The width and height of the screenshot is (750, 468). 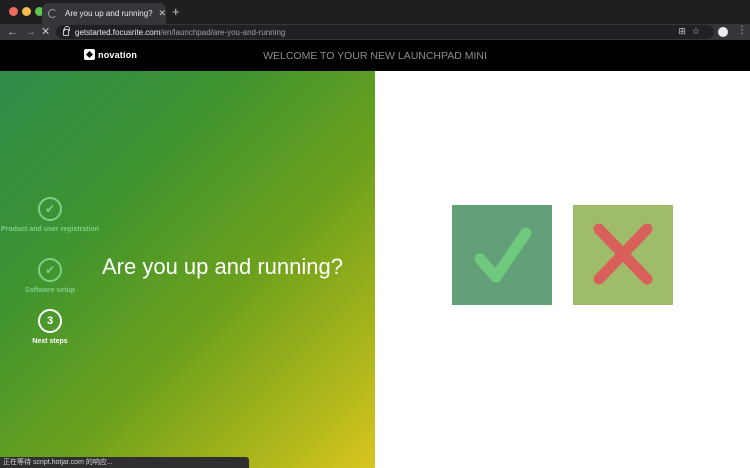 What do you see at coordinates (742, 30) in the screenshot?
I see `browser-menu-icon: ⋮` at bounding box center [742, 30].